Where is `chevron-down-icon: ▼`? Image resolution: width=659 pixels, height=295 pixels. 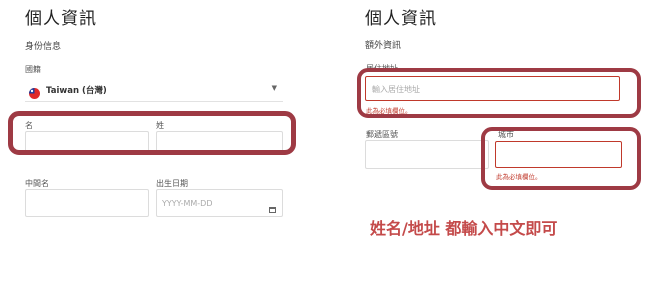 chevron-down-icon: ▼ is located at coordinates (274, 88).